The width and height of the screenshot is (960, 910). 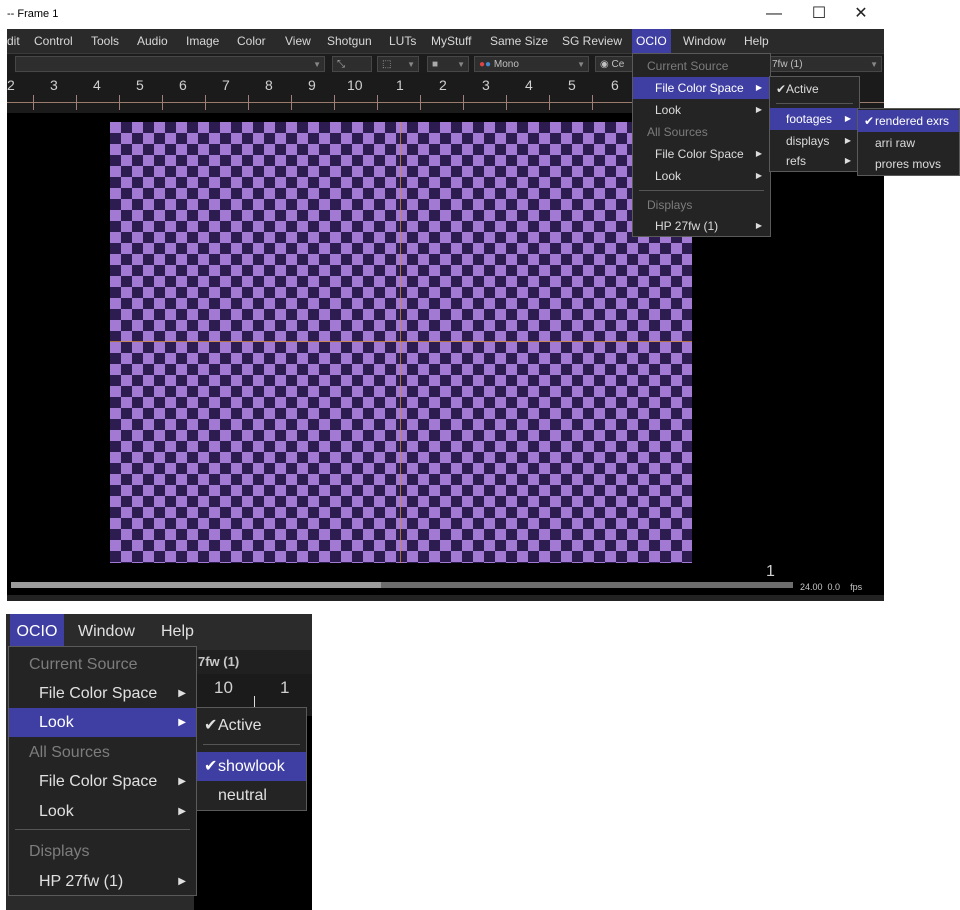 What do you see at coordinates (809, 119) in the screenshot?
I see `item-label: footages` at bounding box center [809, 119].